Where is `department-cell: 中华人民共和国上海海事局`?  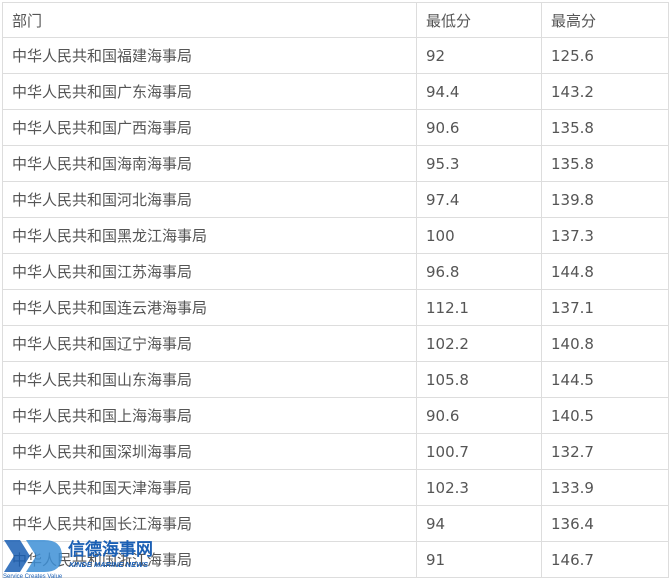
department-cell: 中华人民共和国上海海事局 is located at coordinates (209, 415).